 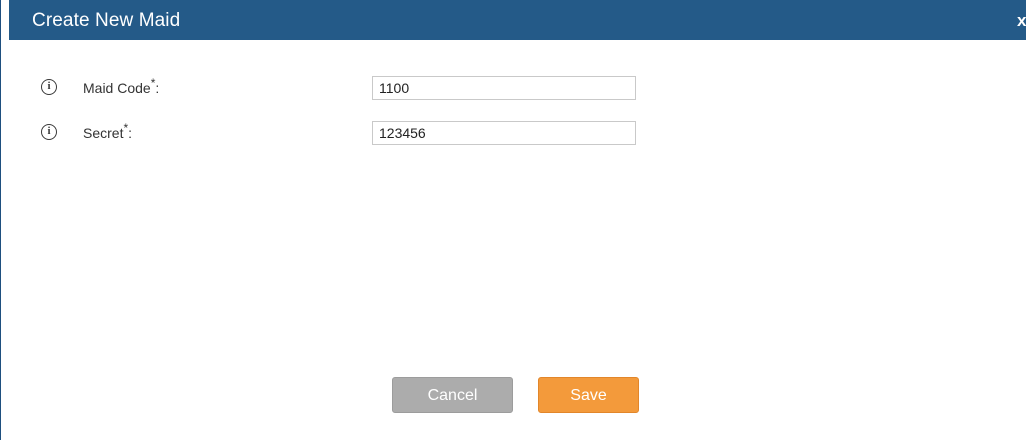 What do you see at coordinates (1021, 21) in the screenshot?
I see `close-icon: x` at bounding box center [1021, 21].